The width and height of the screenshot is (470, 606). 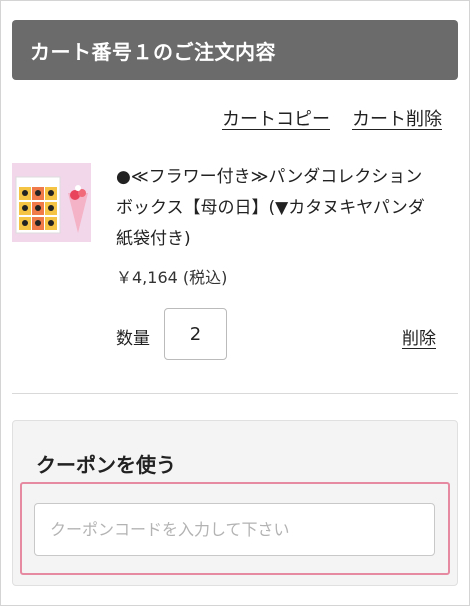 I want to click on delete-cart-link: カート削除, so click(x=397, y=118).